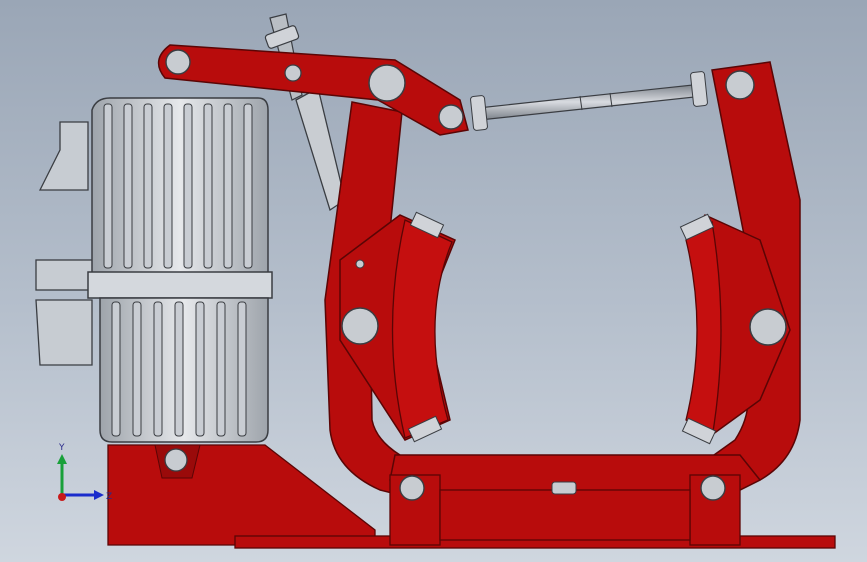  I want to click on y-axis-label: Y, so click(61, 448).